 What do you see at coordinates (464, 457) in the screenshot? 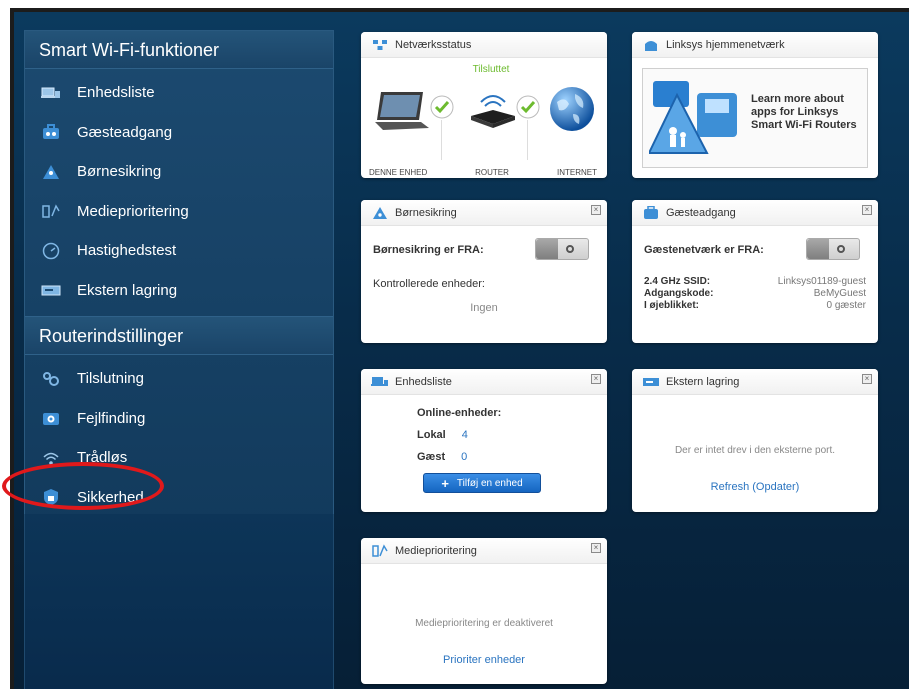
I see `guest-count-link: 0` at bounding box center [464, 457].